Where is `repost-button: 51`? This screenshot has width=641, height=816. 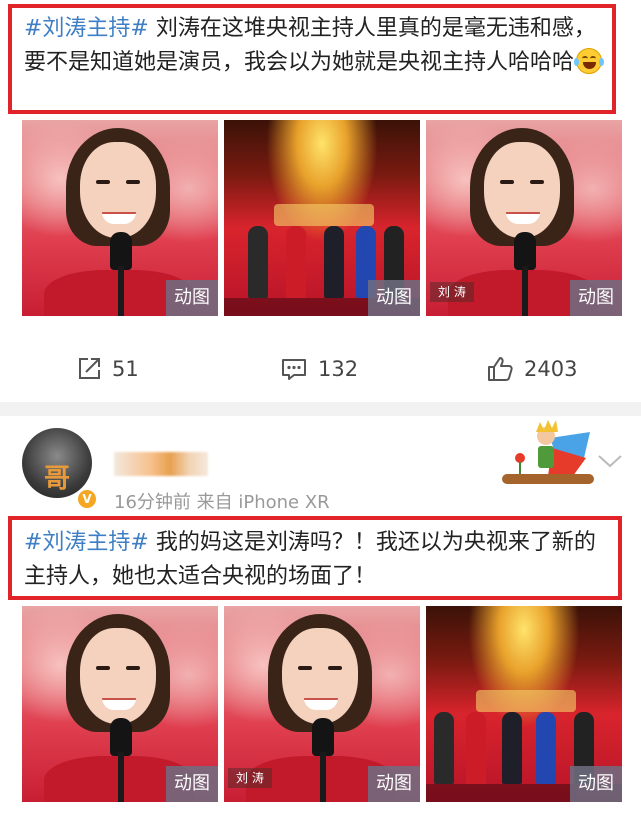
repost-button: 51 is located at coordinates (107, 369).